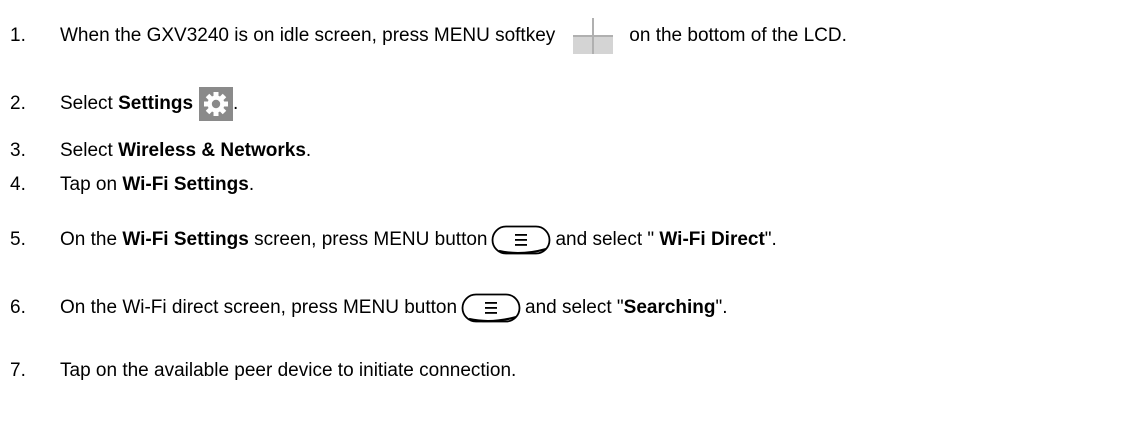  What do you see at coordinates (91, 184) in the screenshot?
I see `step-text: Tap on` at bounding box center [91, 184].